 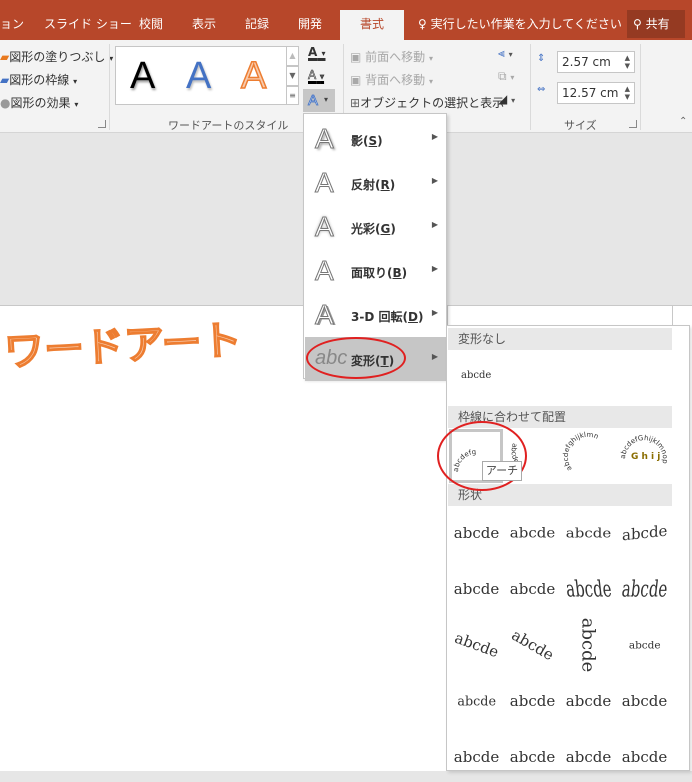 I want to click on wordart-style-orange: A, so click(x=253, y=76).